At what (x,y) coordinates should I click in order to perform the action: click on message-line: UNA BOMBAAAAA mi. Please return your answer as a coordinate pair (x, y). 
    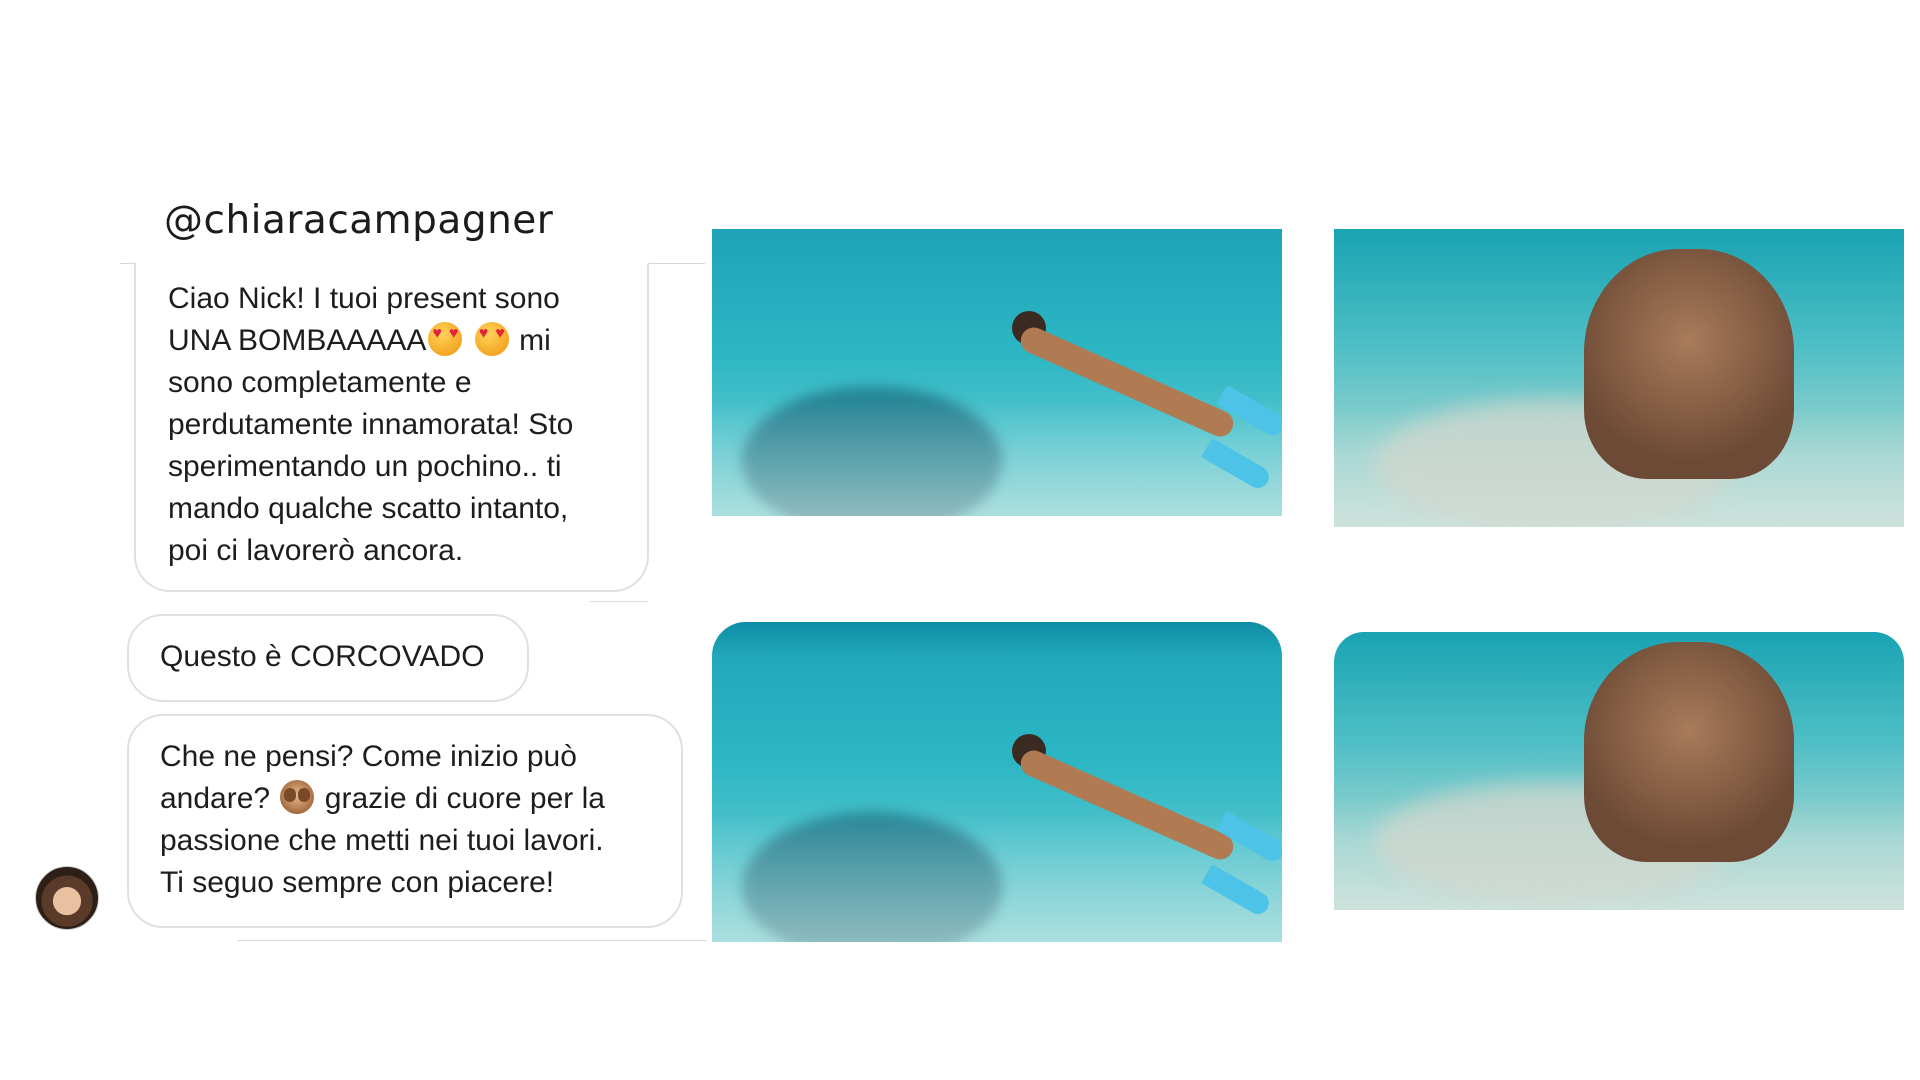
    Looking at the image, I should click on (392, 341).